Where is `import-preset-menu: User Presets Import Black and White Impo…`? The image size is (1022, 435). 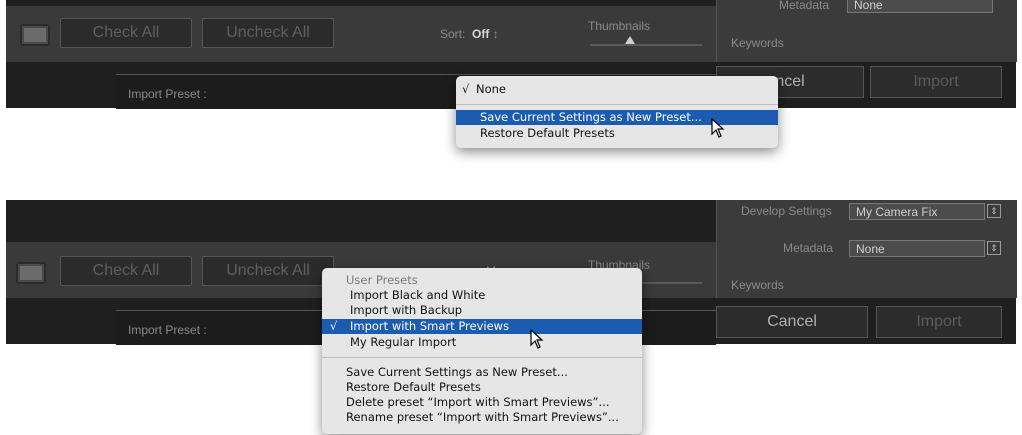 import-preset-menu: User Presets Import Black and White Impo… is located at coordinates (482, 351).